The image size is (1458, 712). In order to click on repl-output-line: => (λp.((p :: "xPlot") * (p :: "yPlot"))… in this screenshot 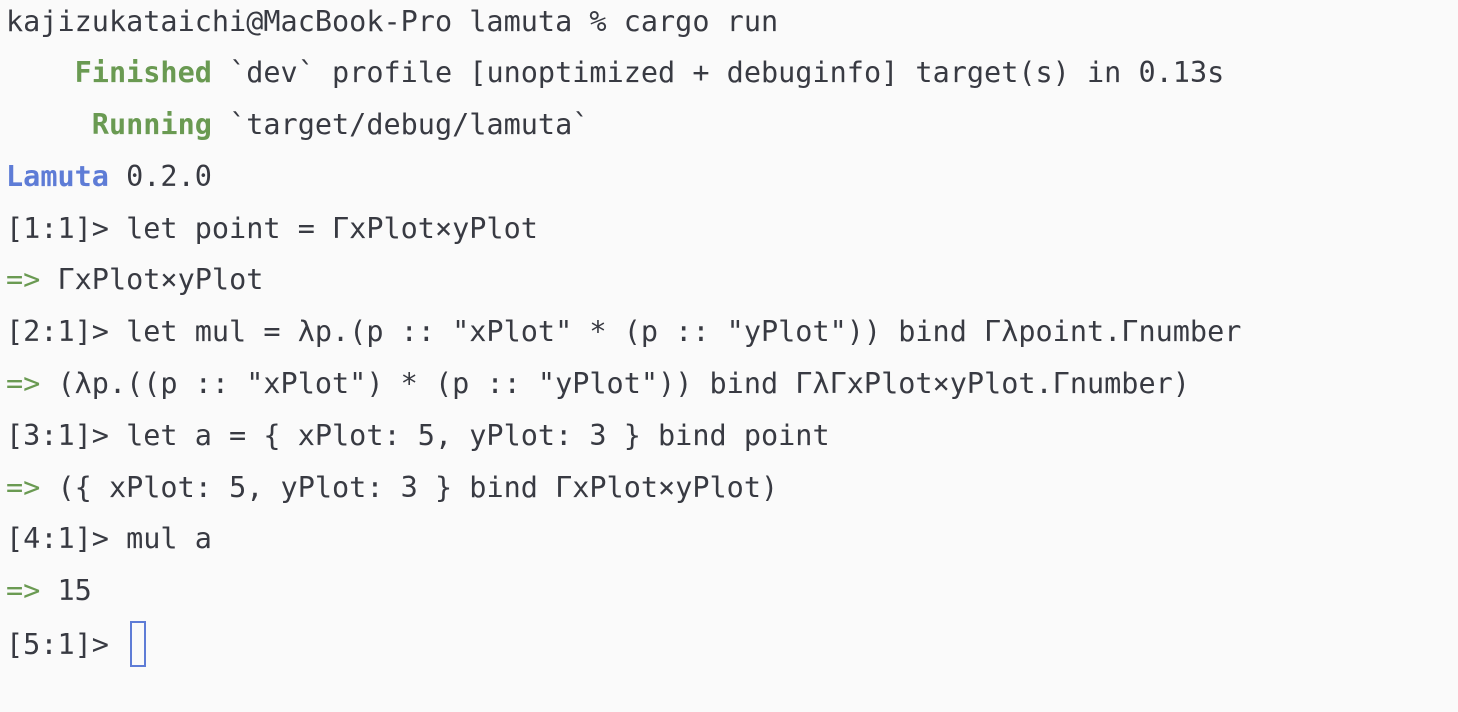, I will do `click(598, 384)`.